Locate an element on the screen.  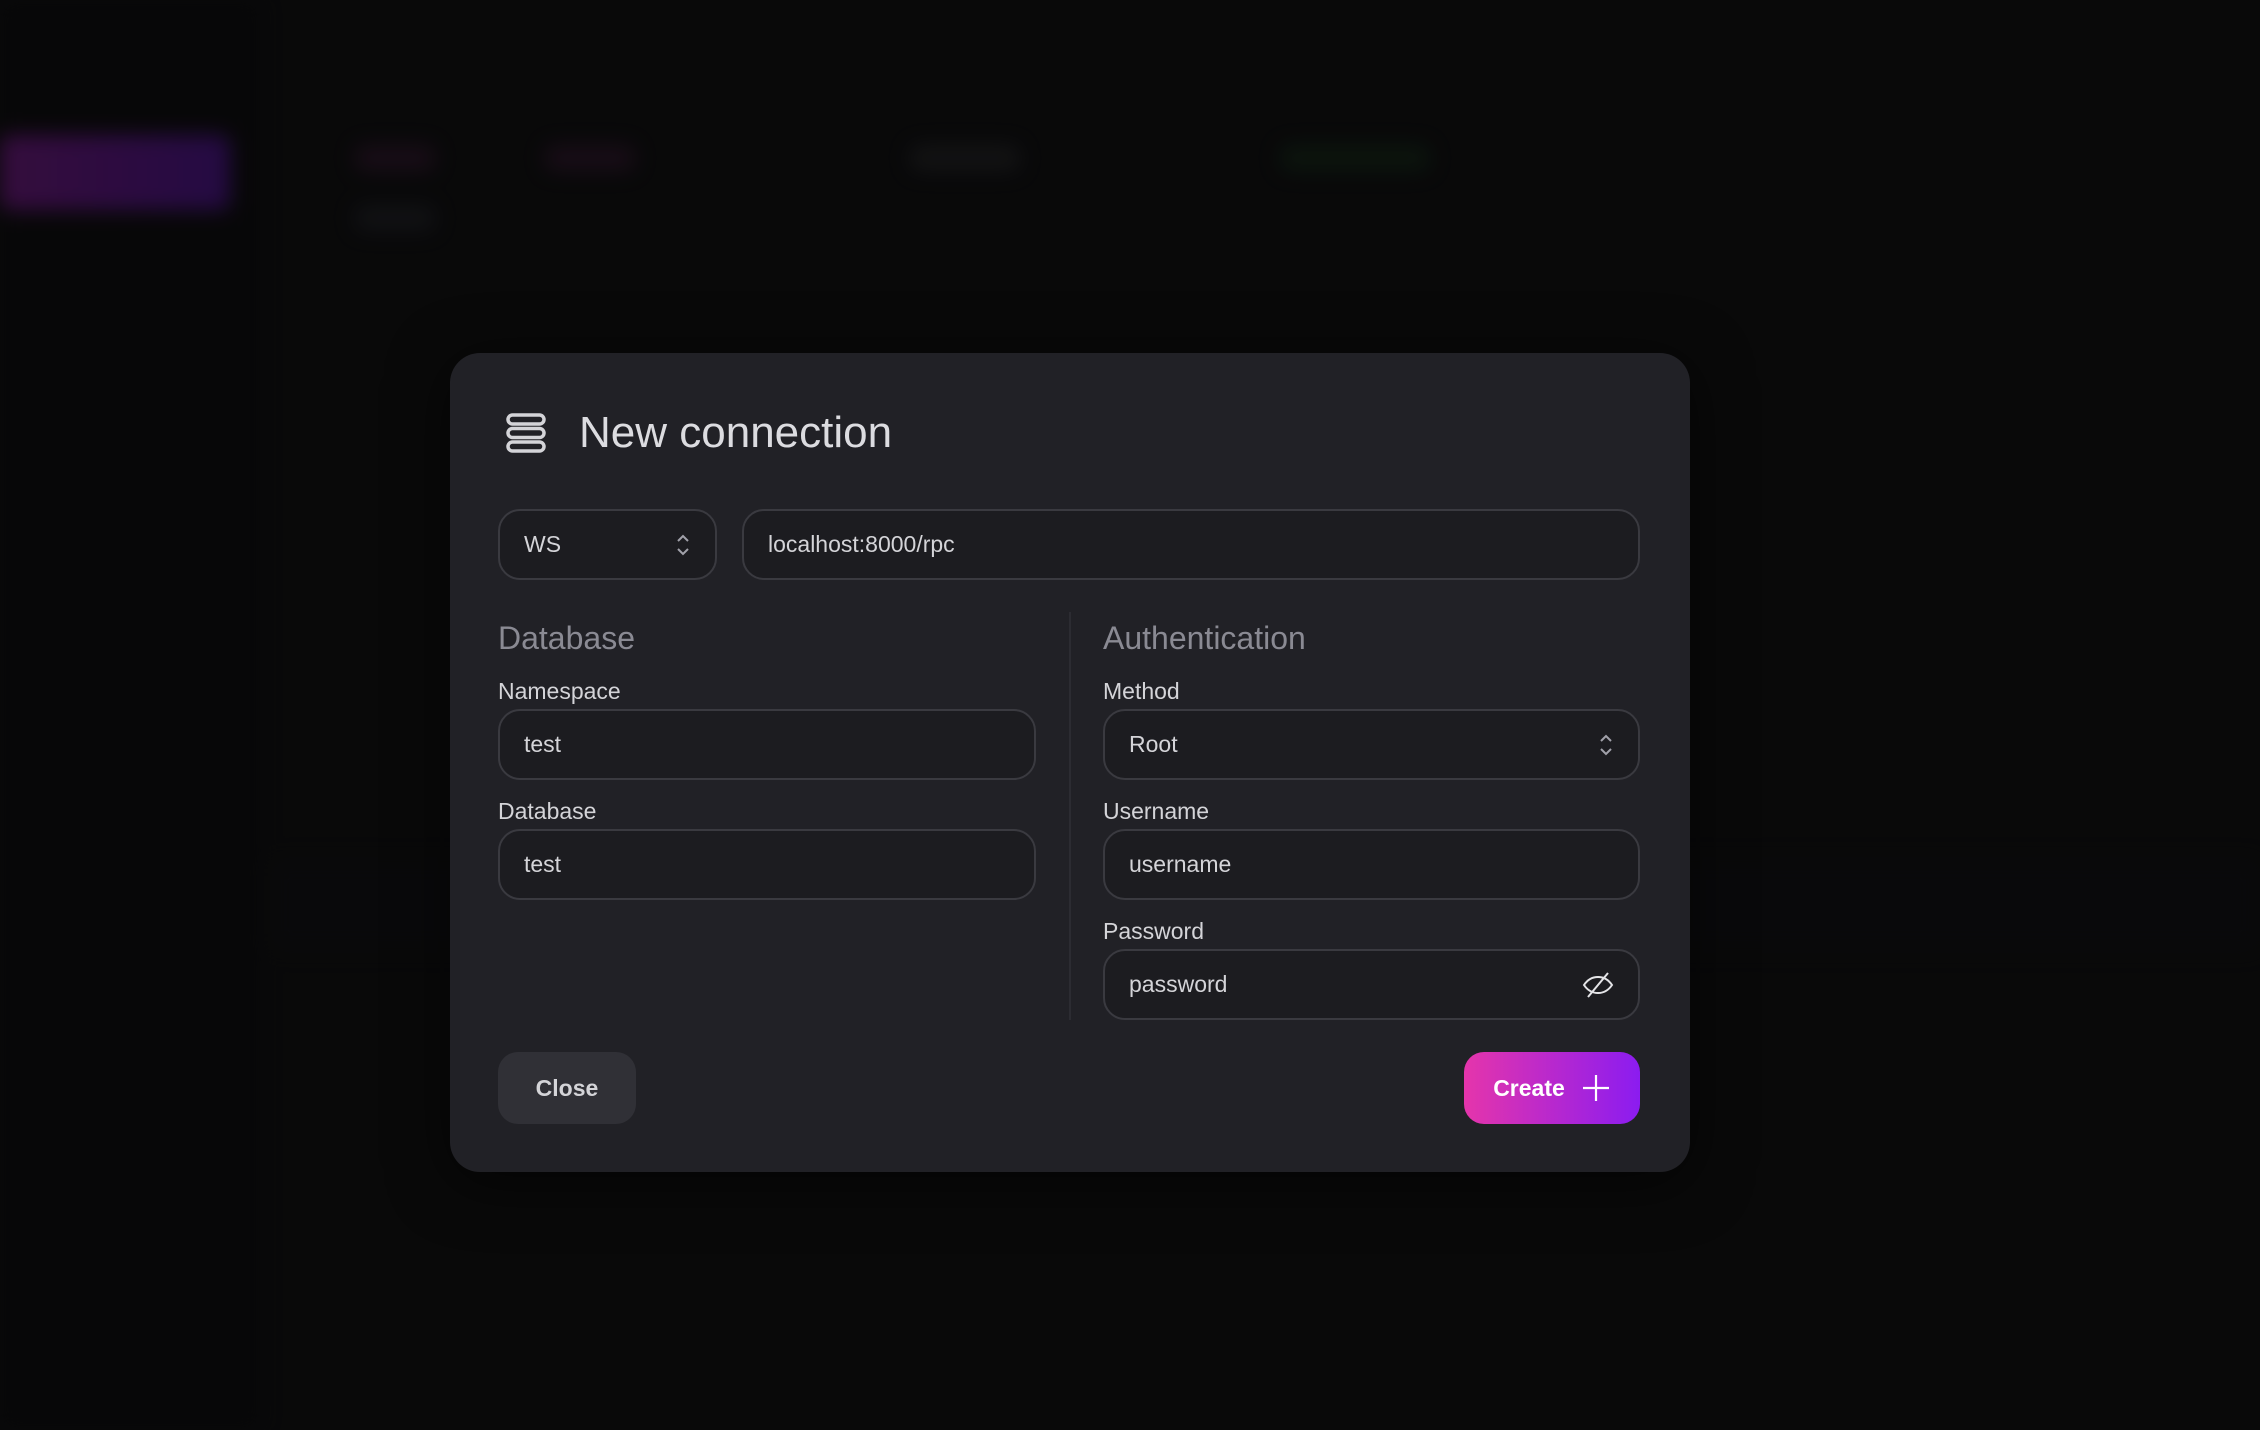
method-select: Root is located at coordinates (1371, 744).